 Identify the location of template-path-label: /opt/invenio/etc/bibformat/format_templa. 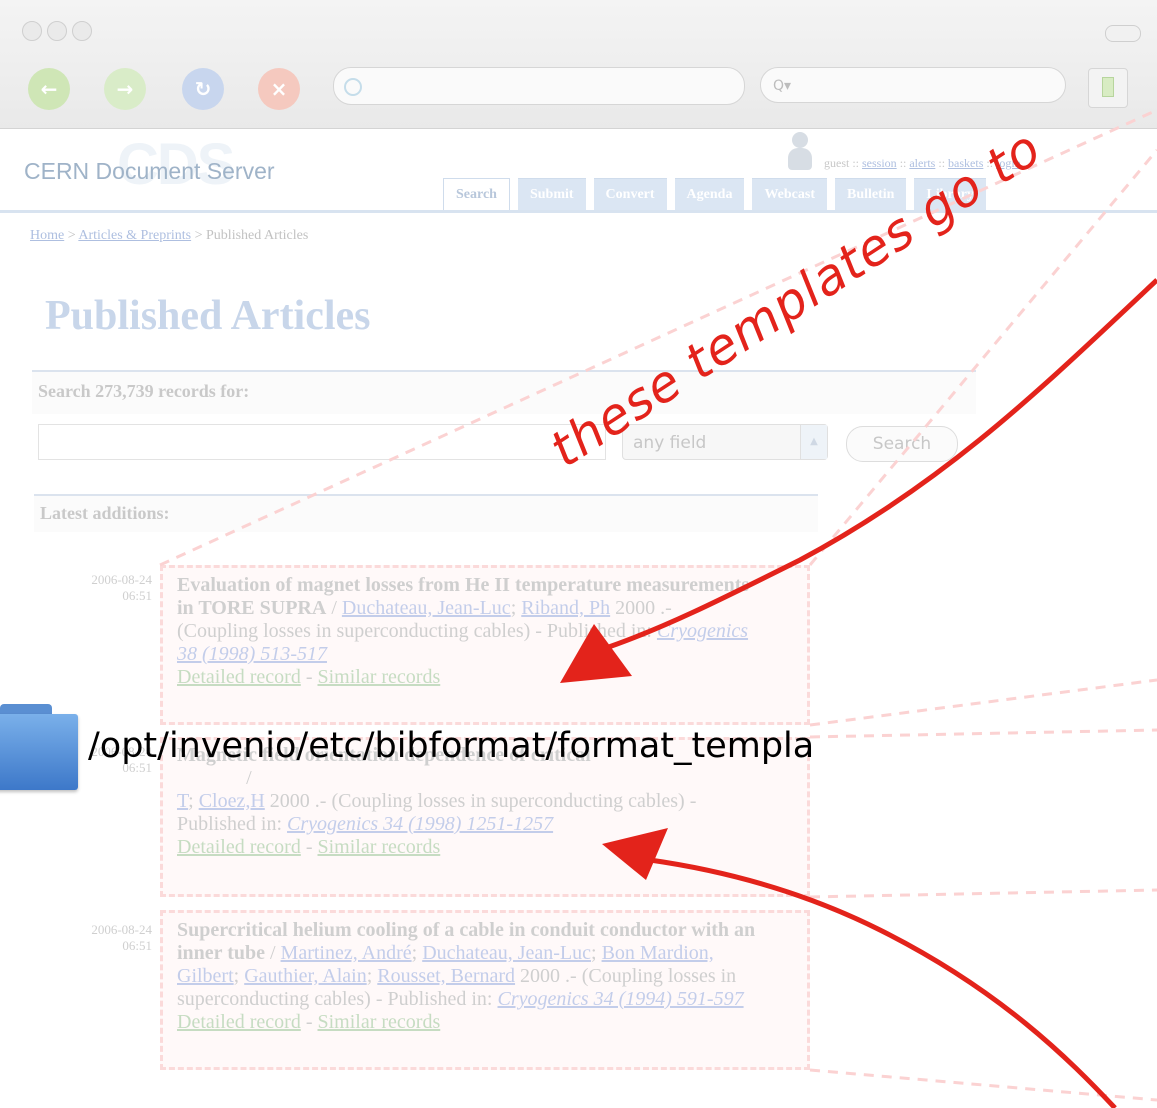
(451, 746).